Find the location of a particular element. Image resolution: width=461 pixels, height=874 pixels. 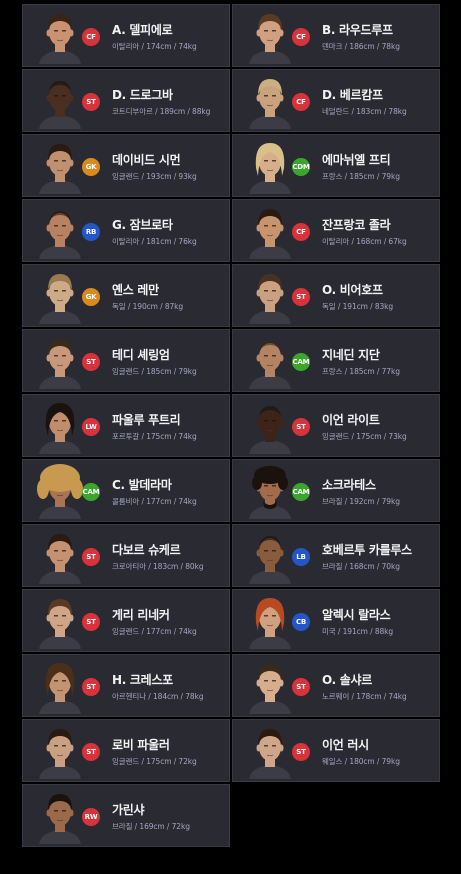

player-details: 잉글랜드 / 185cm / 79kg is located at coordinates (154, 371).